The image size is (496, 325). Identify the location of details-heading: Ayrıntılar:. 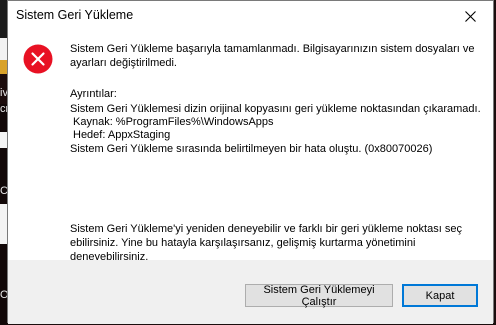
(93, 94).